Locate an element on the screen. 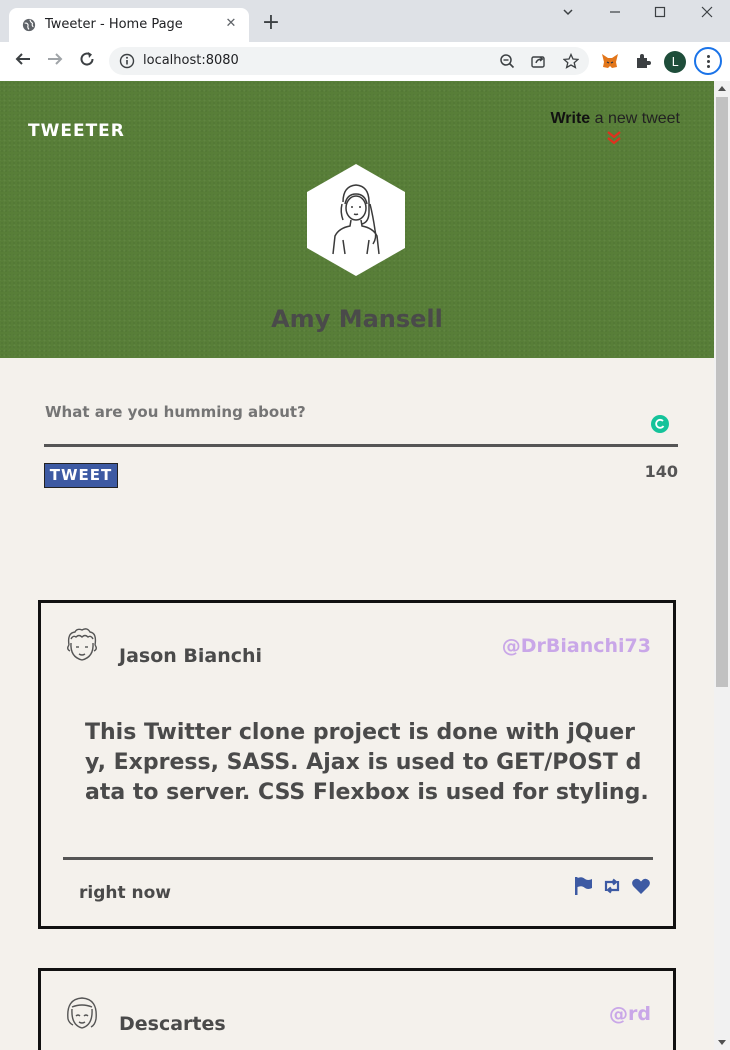 The width and height of the screenshot is (730, 1050). tab-title: Tweeter - Home Page is located at coordinates (114, 24).